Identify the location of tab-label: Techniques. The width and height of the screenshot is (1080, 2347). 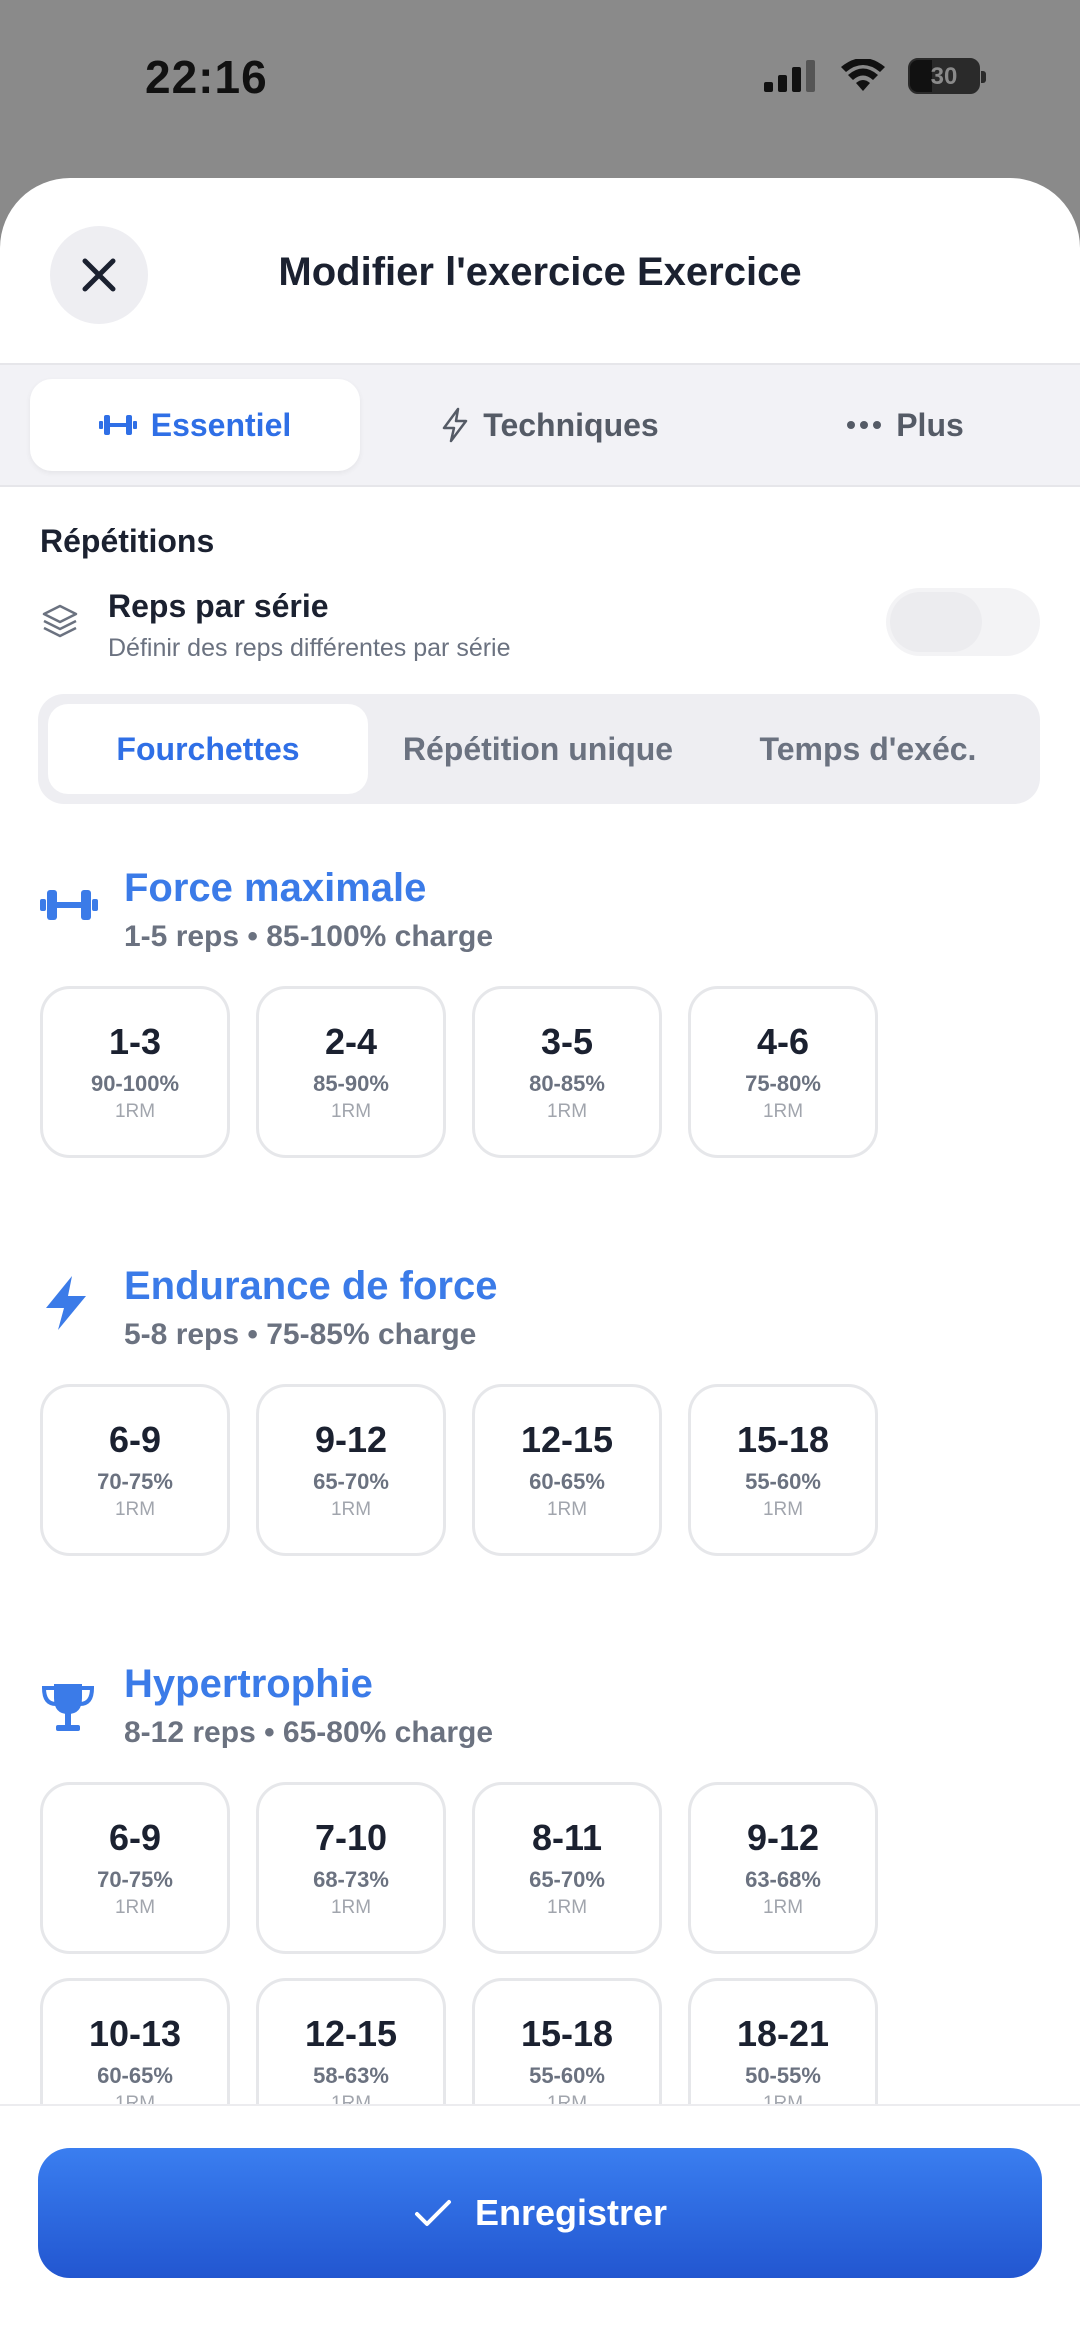
(571, 424).